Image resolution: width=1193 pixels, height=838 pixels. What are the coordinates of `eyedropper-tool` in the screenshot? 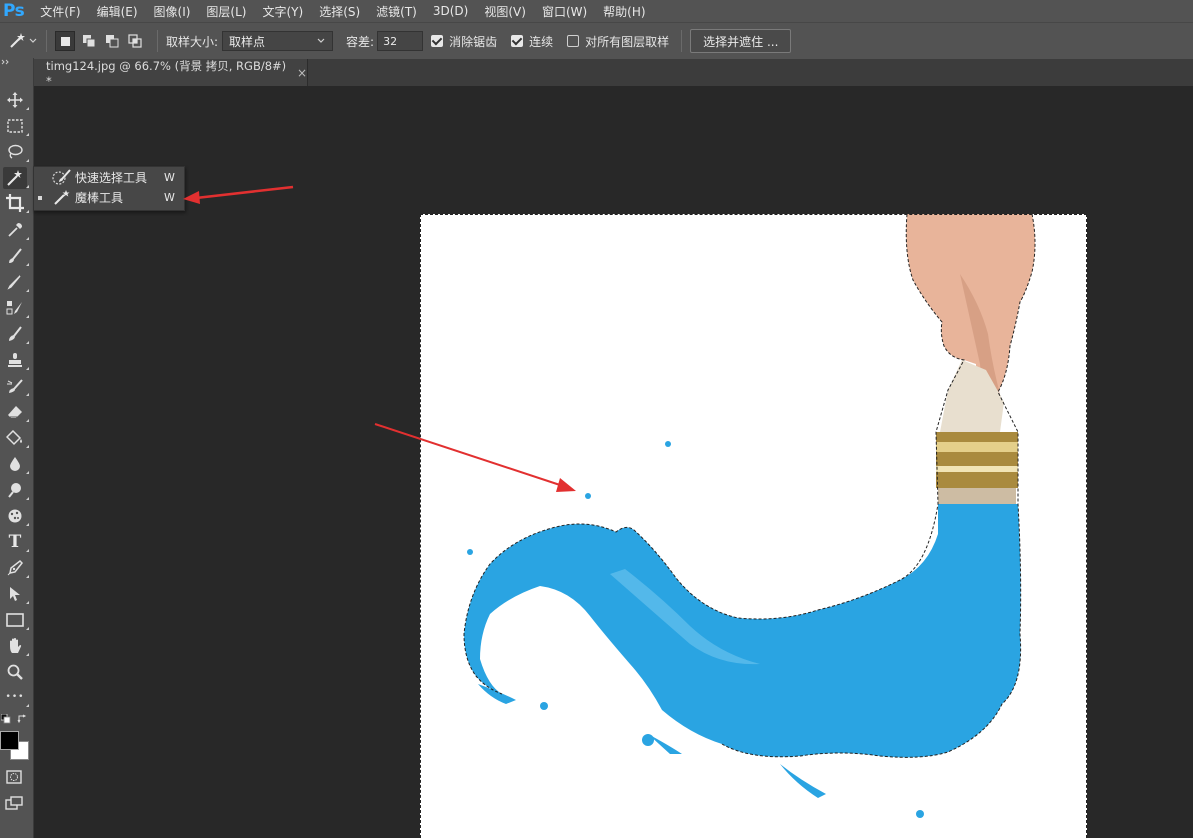 It's located at (16, 230).